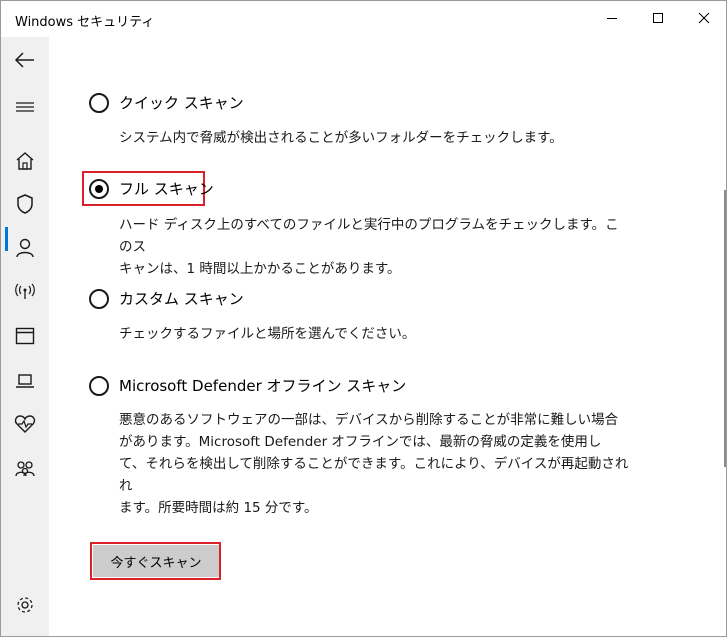 Image resolution: width=727 pixels, height=637 pixels. I want to click on family-icon, so click(25, 469).